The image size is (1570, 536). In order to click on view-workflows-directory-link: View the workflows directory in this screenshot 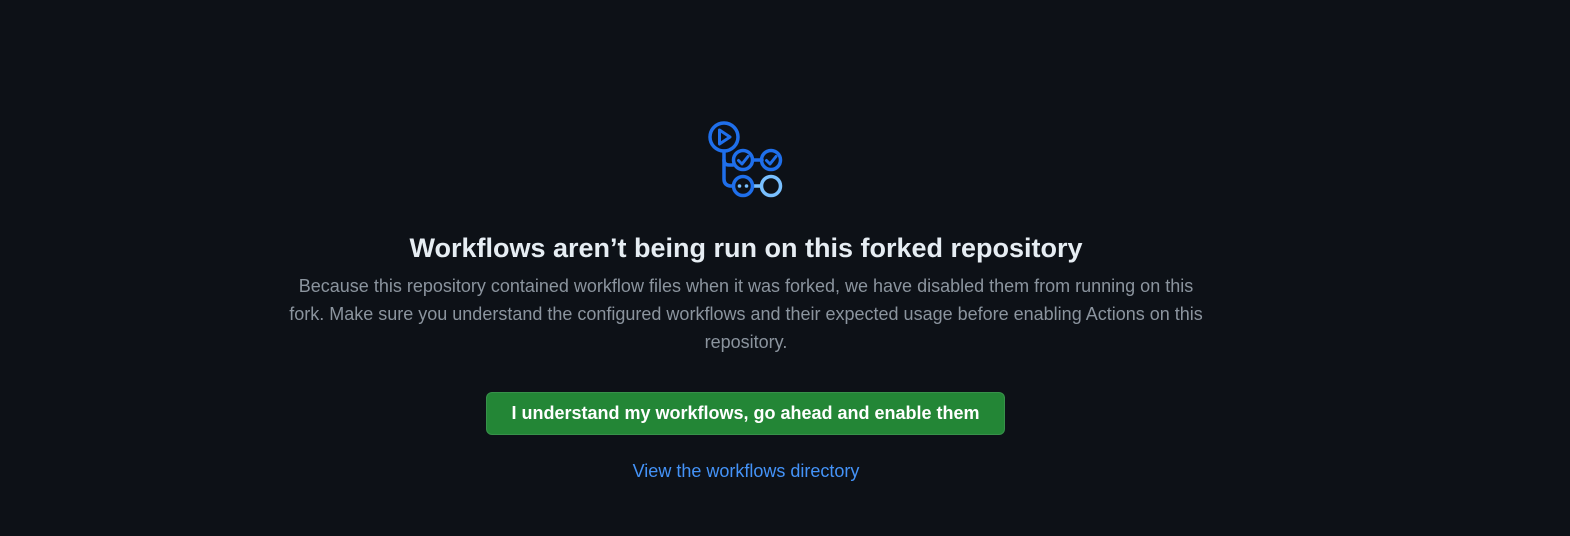, I will do `click(746, 471)`.